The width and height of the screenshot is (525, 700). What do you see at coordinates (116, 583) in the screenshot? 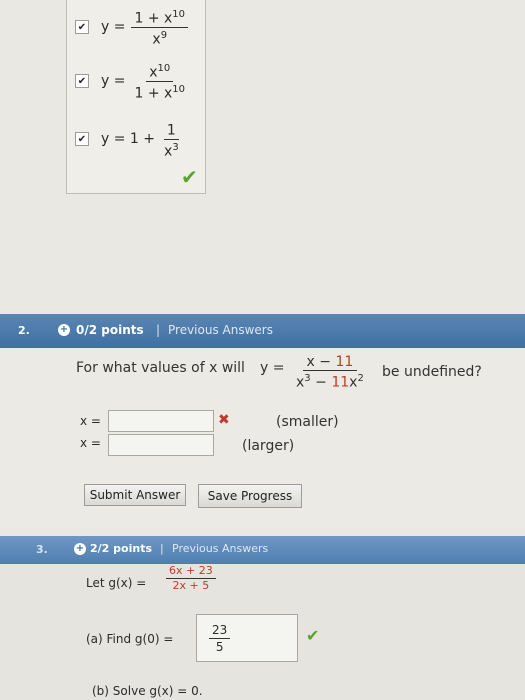
I see `let-text: Let g(x) =` at bounding box center [116, 583].